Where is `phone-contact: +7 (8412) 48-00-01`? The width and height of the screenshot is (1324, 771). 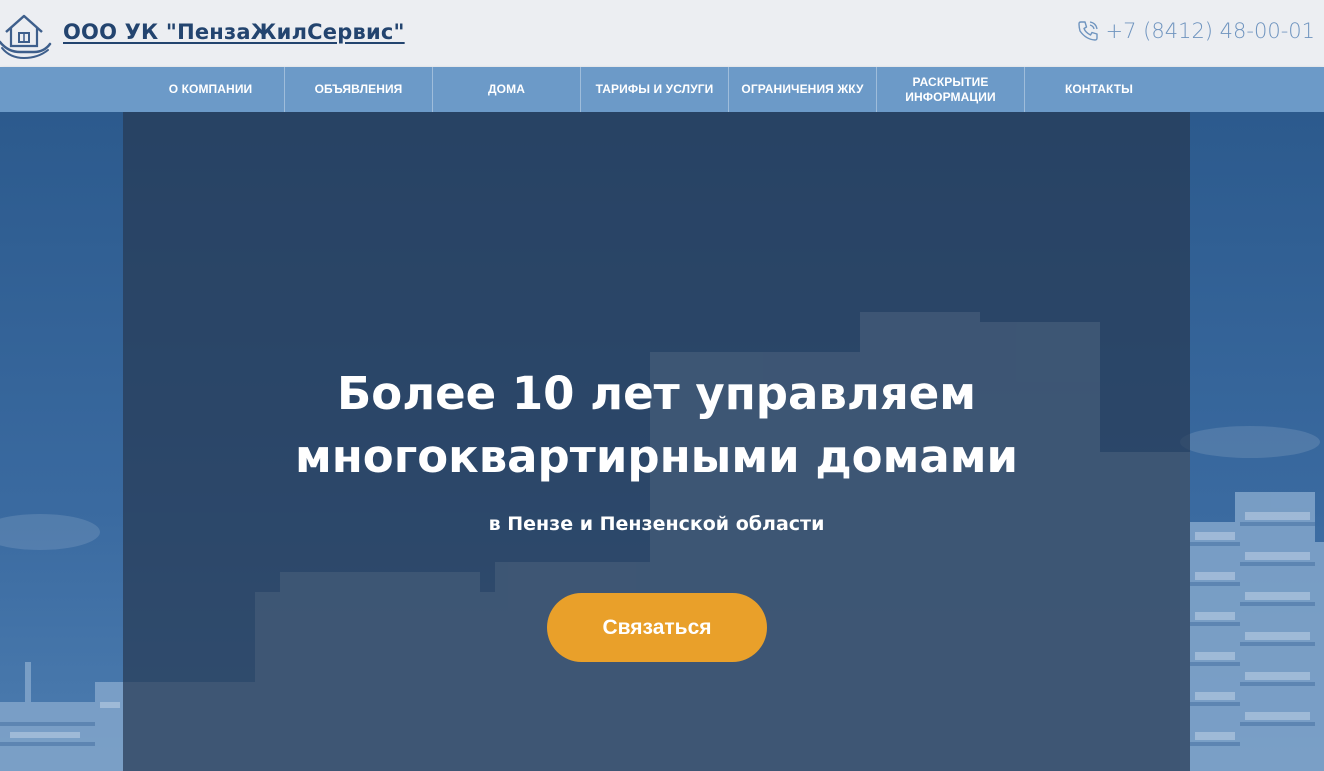
phone-contact: +7 (8412) 48-00-01 is located at coordinates (1195, 31).